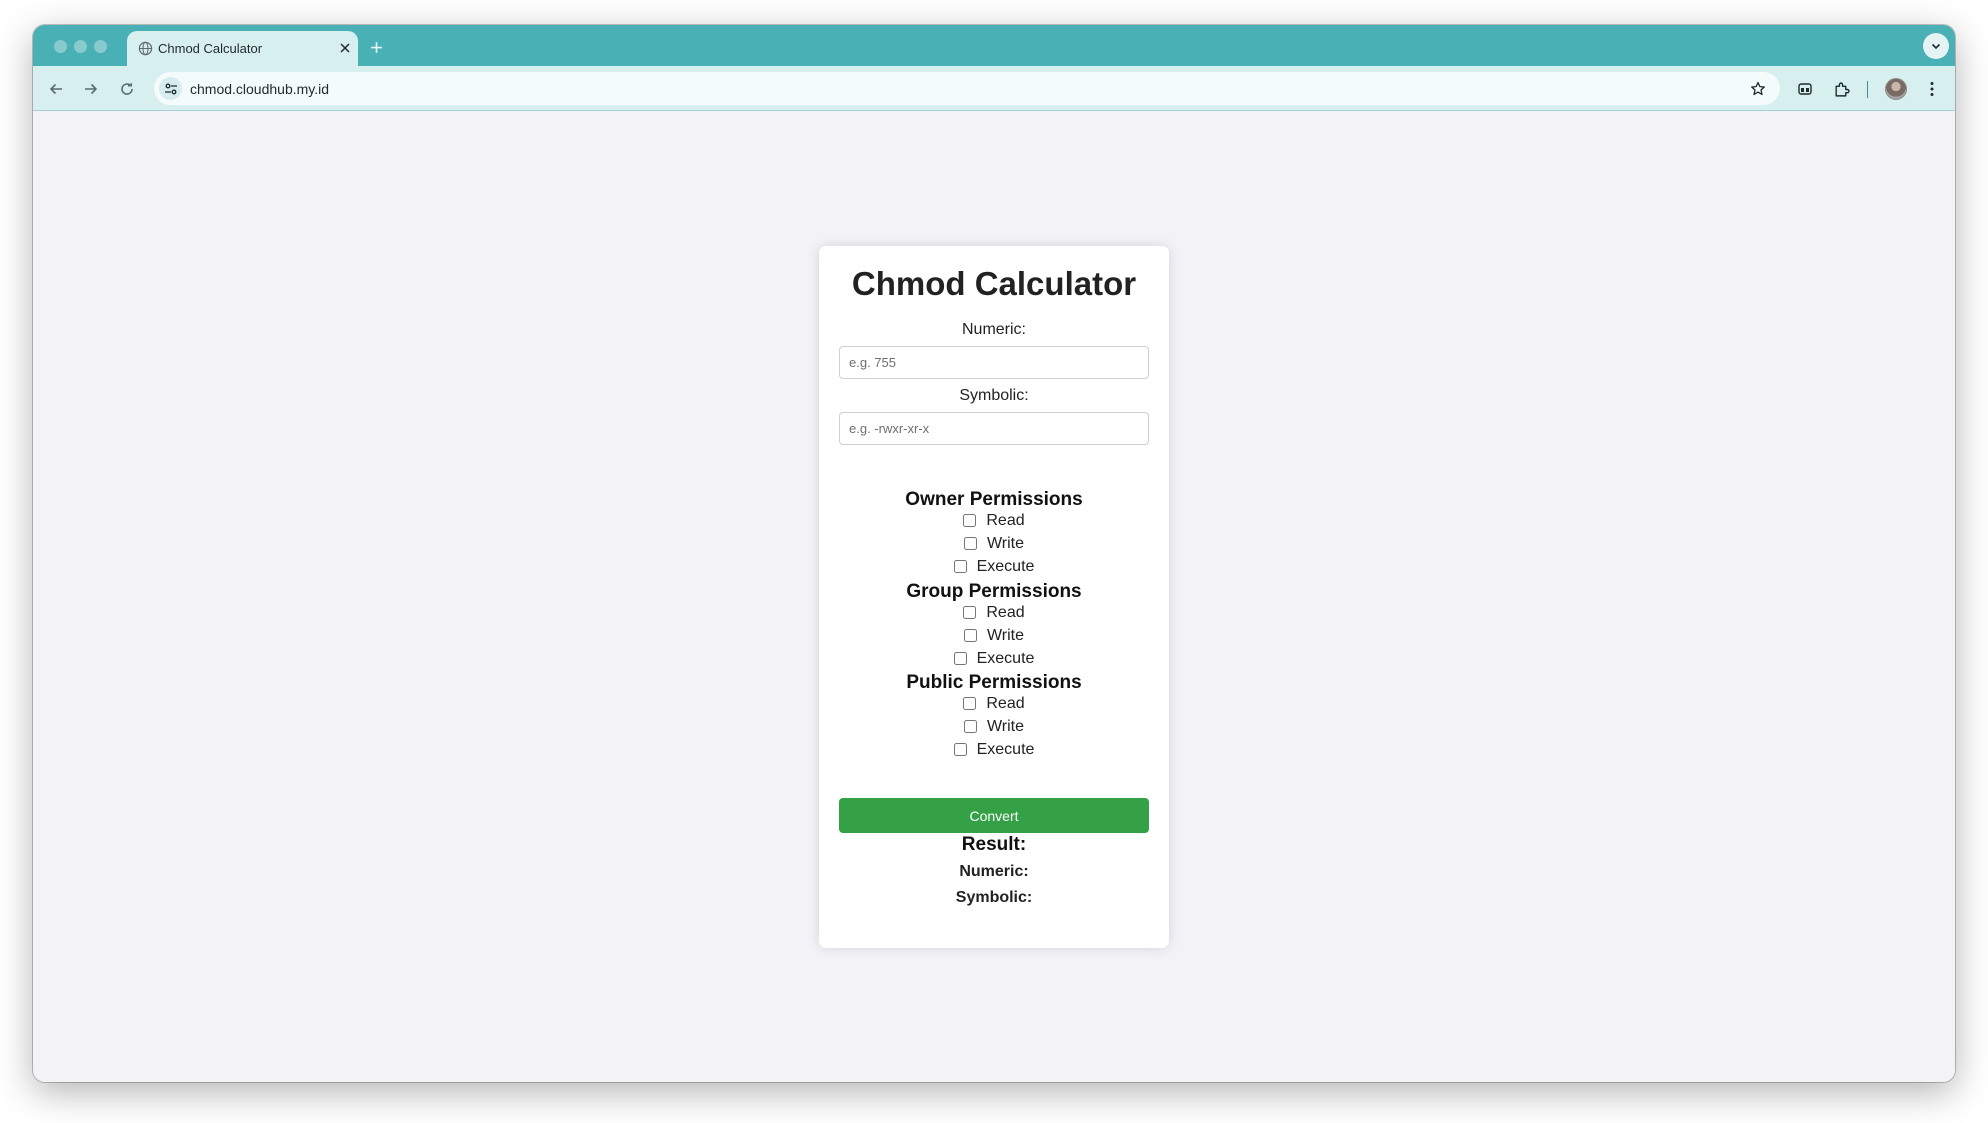 The width and height of the screenshot is (1988, 1123). What do you see at coordinates (1896, 89) in the screenshot?
I see `profile-avatar` at bounding box center [1896, 89].